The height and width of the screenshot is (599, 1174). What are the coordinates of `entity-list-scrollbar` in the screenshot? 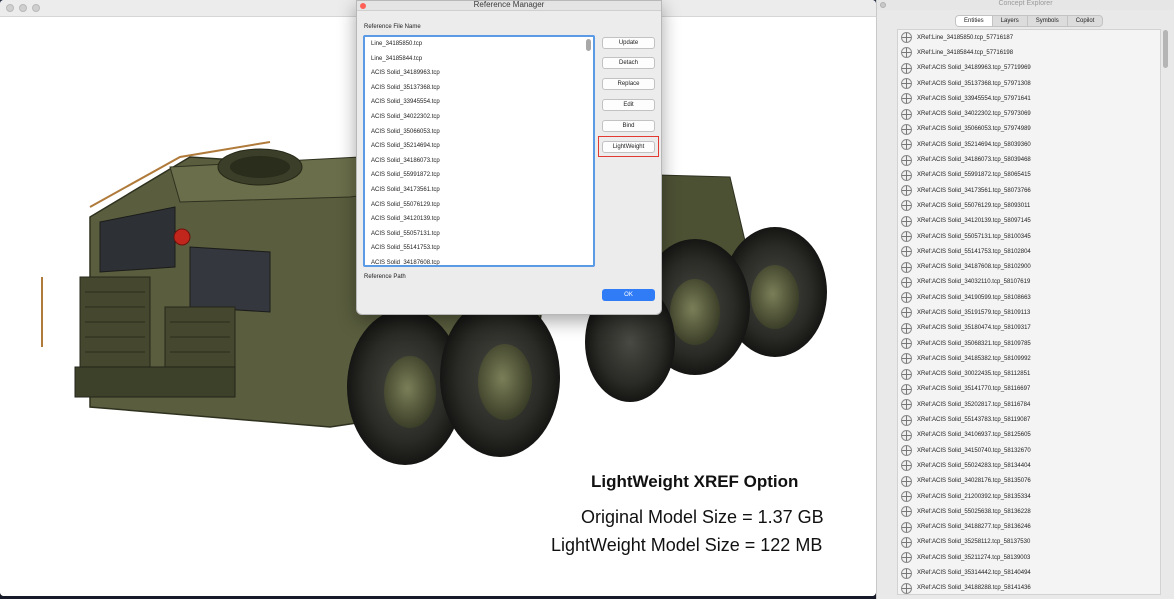 It's located at (1165, 49).